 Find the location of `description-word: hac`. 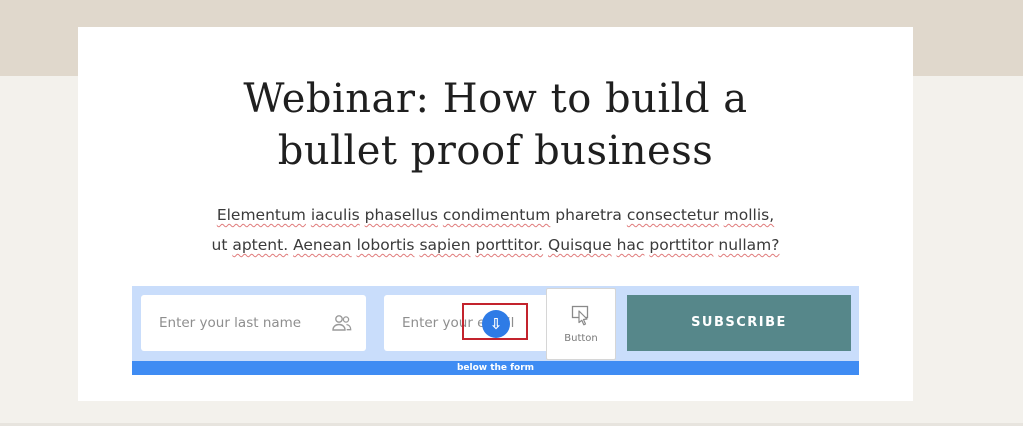

description-word: hac is located at coordinates (630, 245).